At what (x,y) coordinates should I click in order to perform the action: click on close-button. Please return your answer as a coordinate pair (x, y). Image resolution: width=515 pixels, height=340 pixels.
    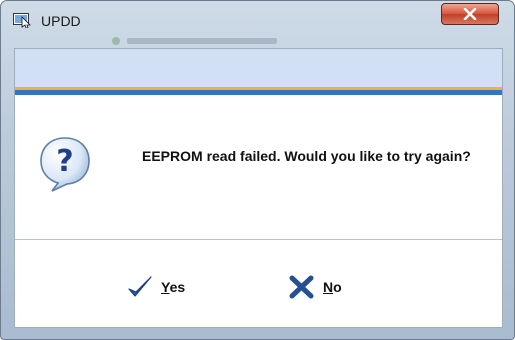
    Looking at the image, I should click on (470, 14).